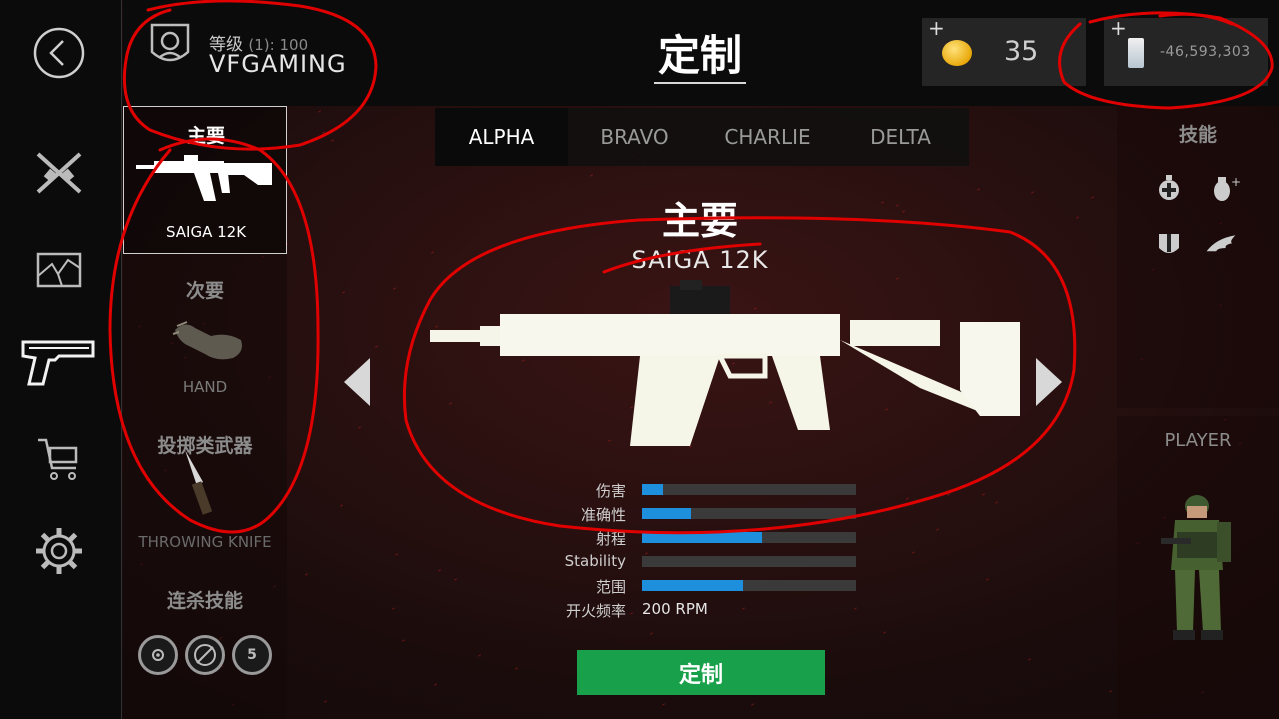 Image resolution: width=1279 pixels, height=719 pixels. I want to click on coins-display: + 35, so click(1004, 51).